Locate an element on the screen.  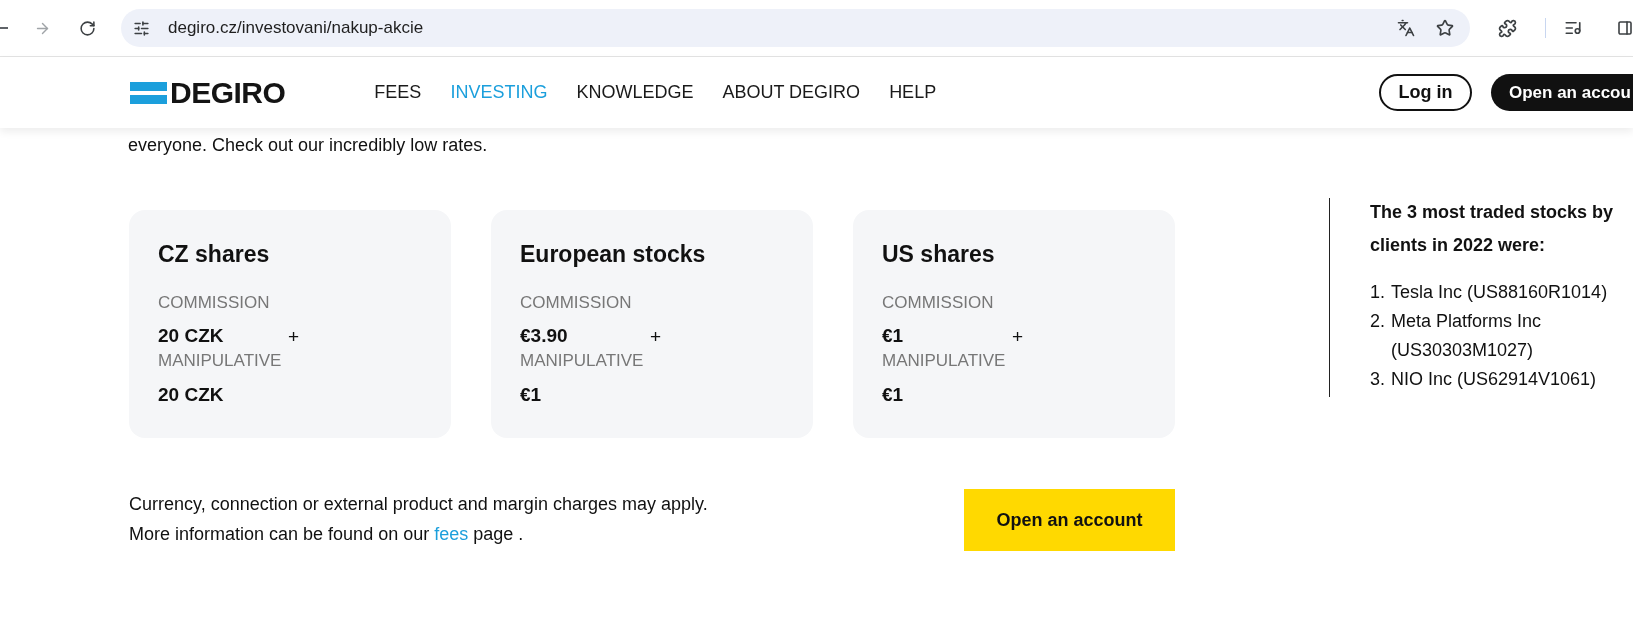
card-title: CZ shares is located at coordinates (214, 254).